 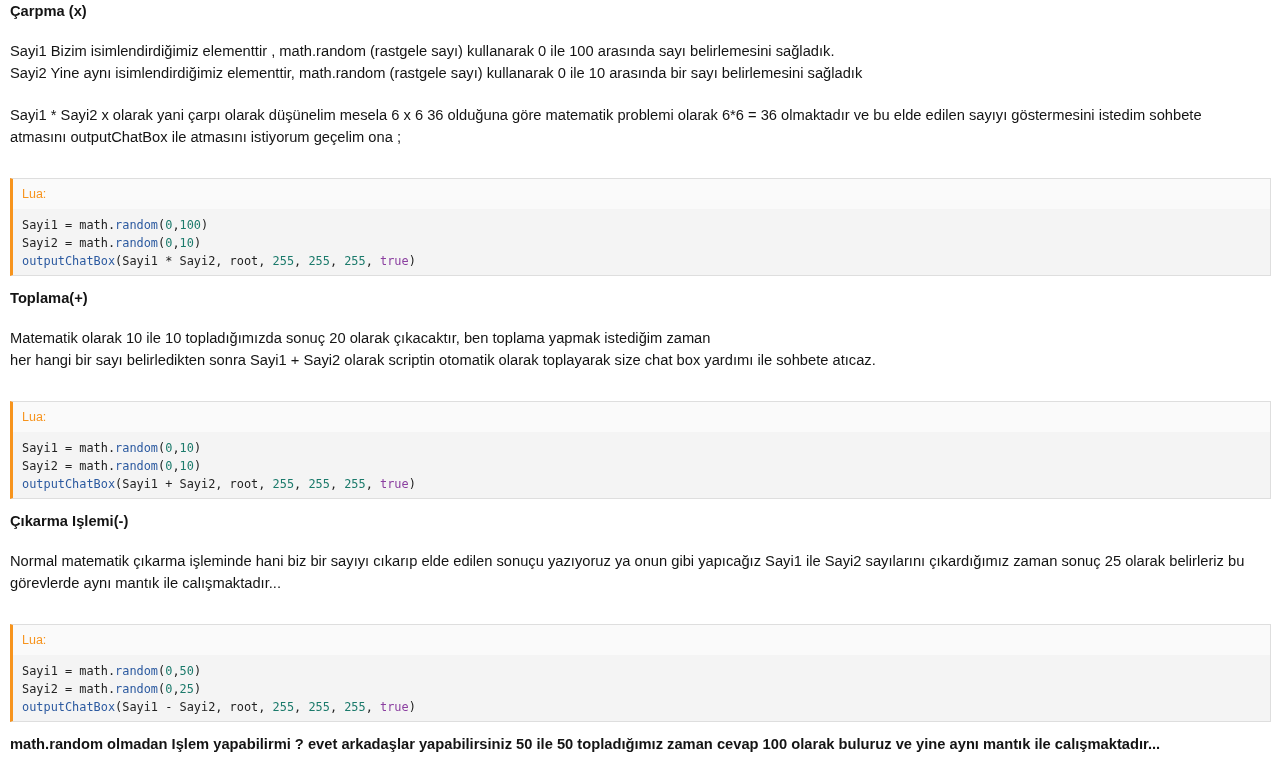 I want to click on paragraph-text: Sayi1 Bizim isimlendirdiğimiz elementtir , math.random (rastgele sayı) kullanarak 0 ile 100 arasında sayı belirlemesini sağladık., so click(x=423, y=51).